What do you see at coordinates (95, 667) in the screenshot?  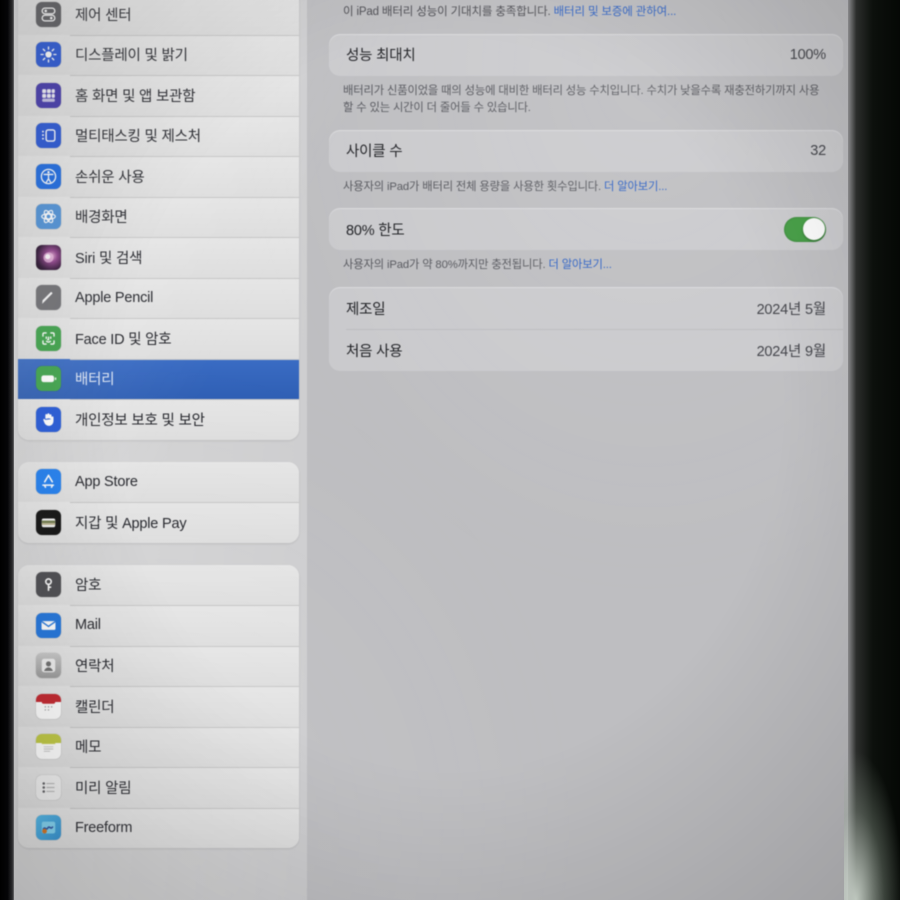 I see `sidebar-item-label: 연락처` at bounding box center [95, 667].